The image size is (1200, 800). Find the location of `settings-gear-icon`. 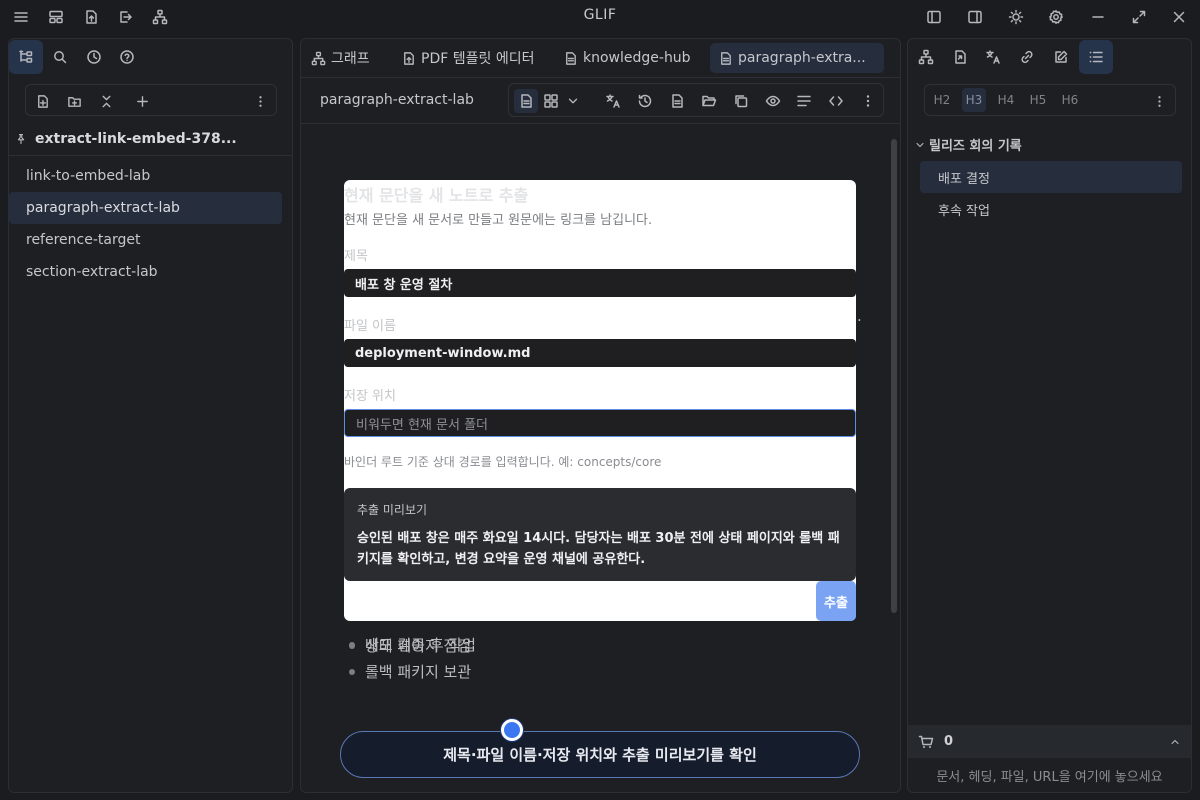

settings-gear-icon is located at coordinates (1056, 17).